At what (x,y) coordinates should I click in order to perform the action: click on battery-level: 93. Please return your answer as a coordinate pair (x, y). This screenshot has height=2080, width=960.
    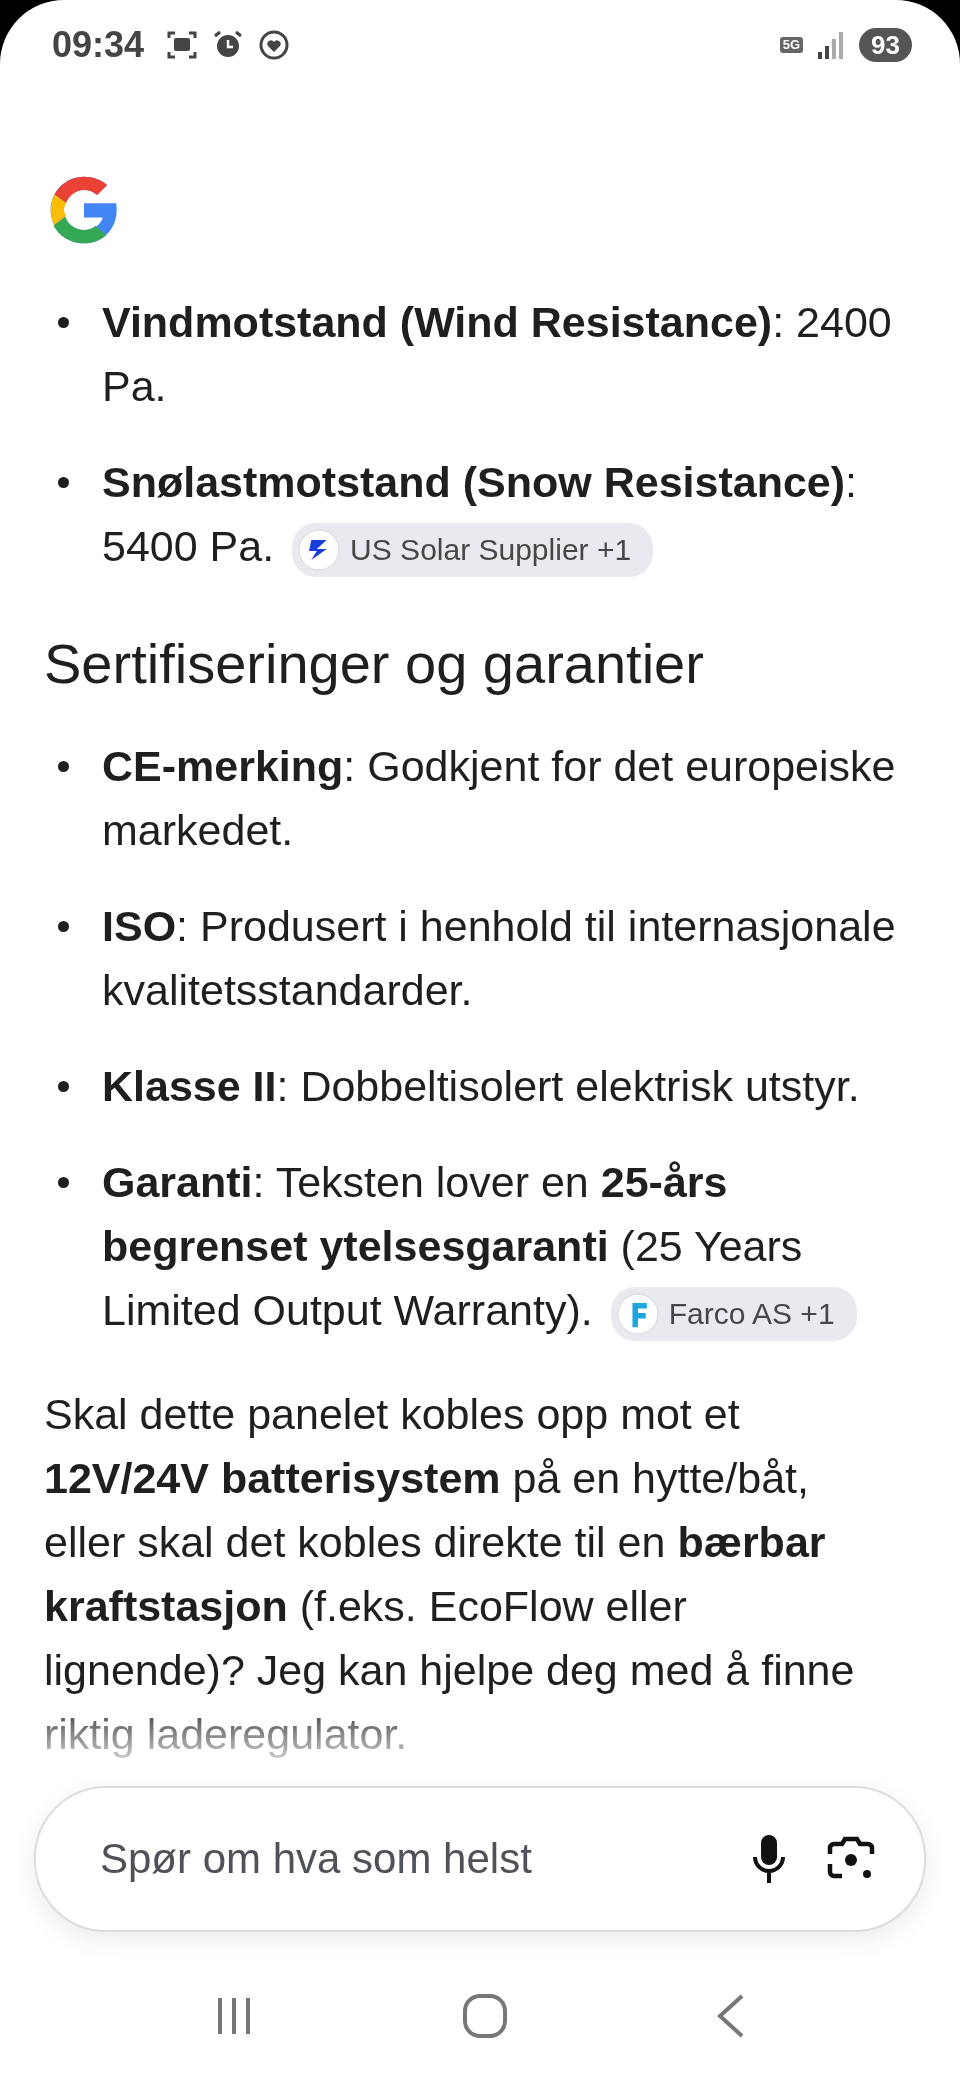
    Looking at the image, I should click on (885, 45).